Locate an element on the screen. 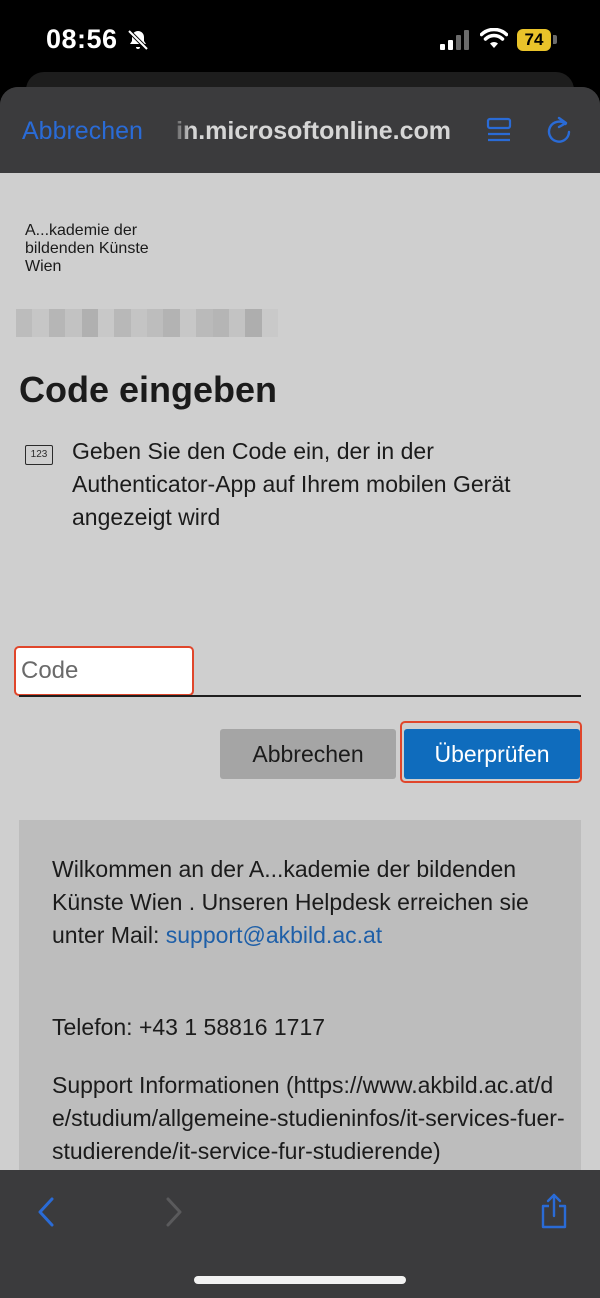 The height and width of the screenshot is (1298, 600). forward-arrow-icon is located at coordinates (174, 1212).